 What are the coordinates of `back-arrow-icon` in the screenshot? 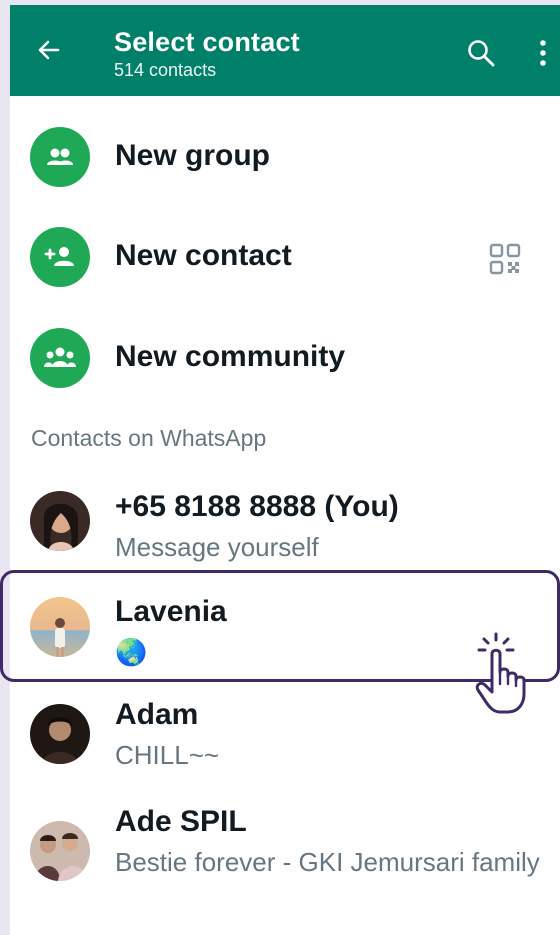 It's located at (48, 51).